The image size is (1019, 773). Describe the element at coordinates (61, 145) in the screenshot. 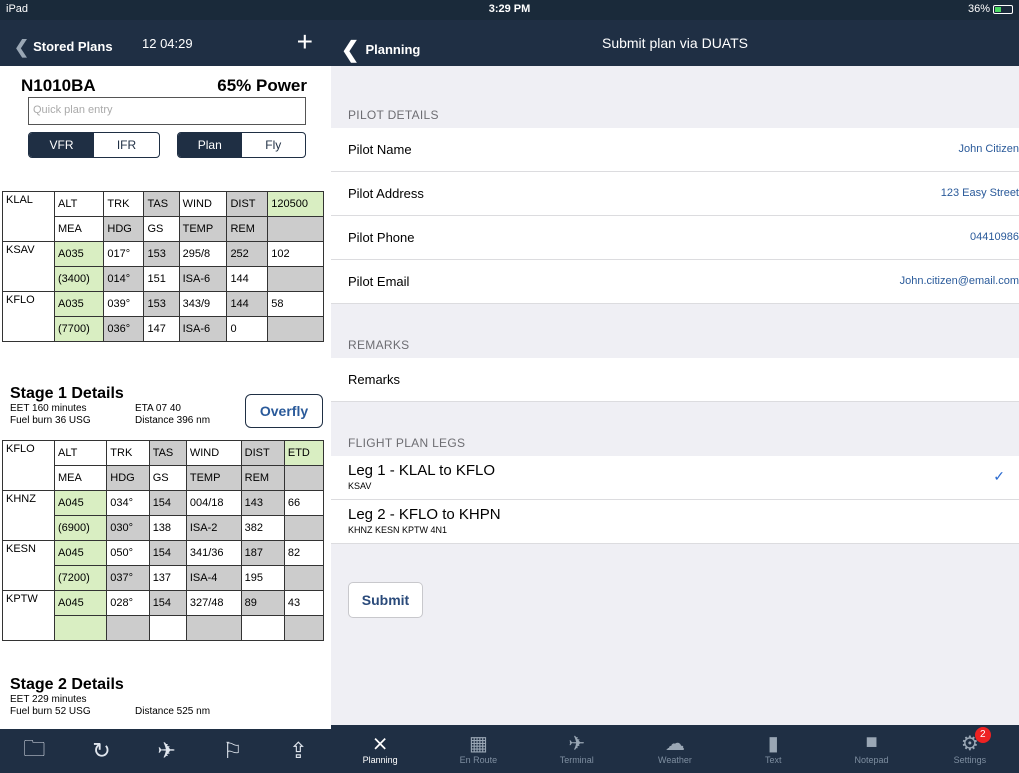

I see `vfr-segment: VFR` at that location.